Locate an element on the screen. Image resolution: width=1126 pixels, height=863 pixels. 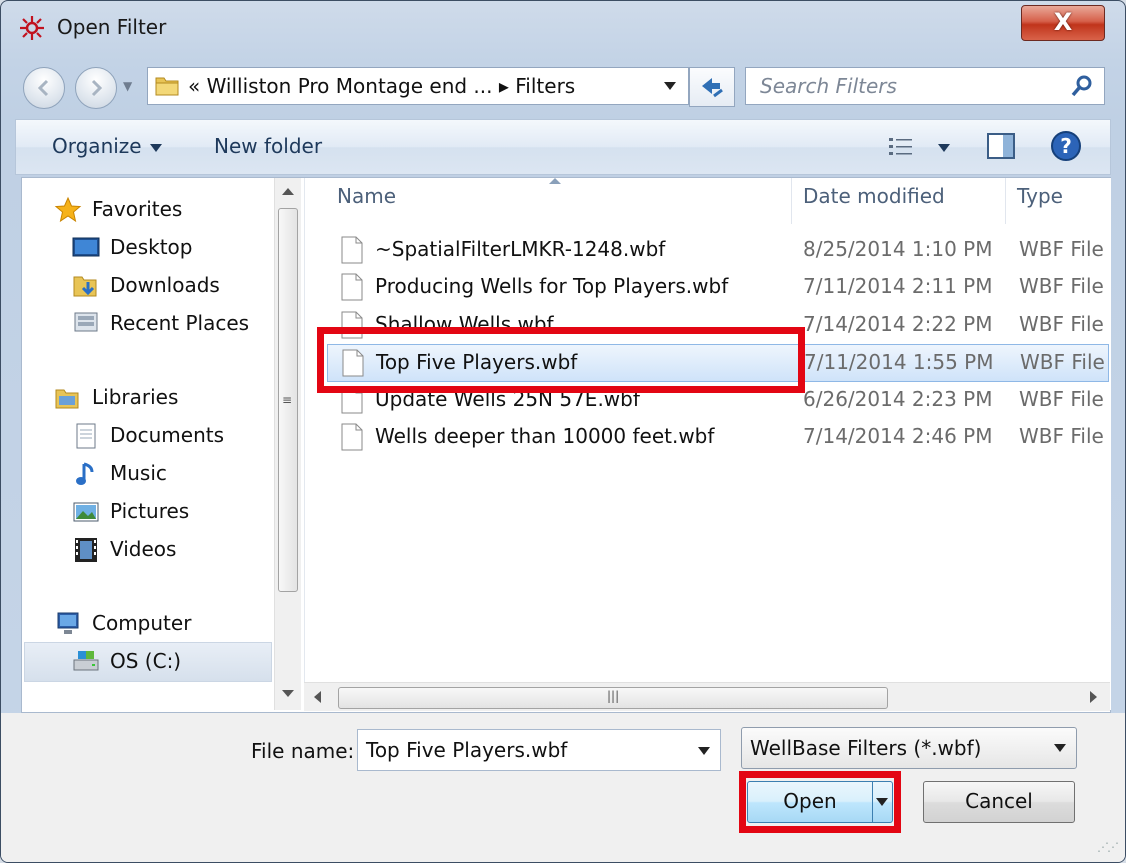
scroll-down-icon is located at coordinates (288, 693).